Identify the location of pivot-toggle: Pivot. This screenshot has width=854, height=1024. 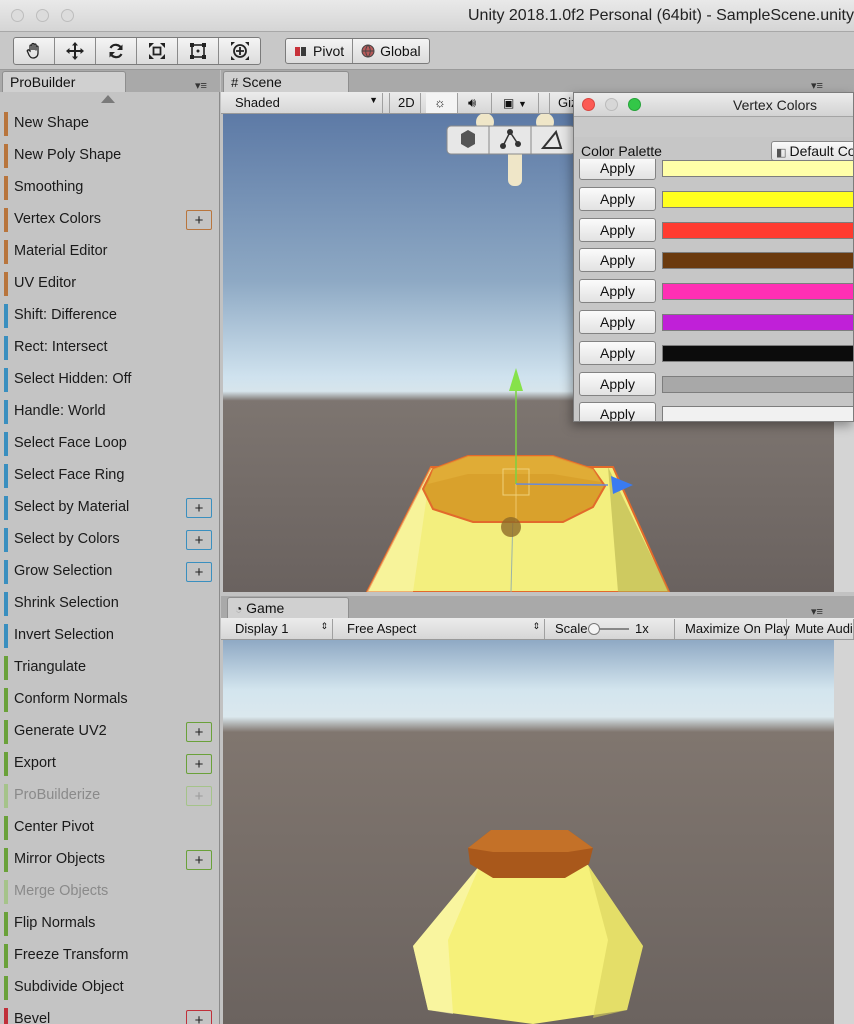
(320, 51).